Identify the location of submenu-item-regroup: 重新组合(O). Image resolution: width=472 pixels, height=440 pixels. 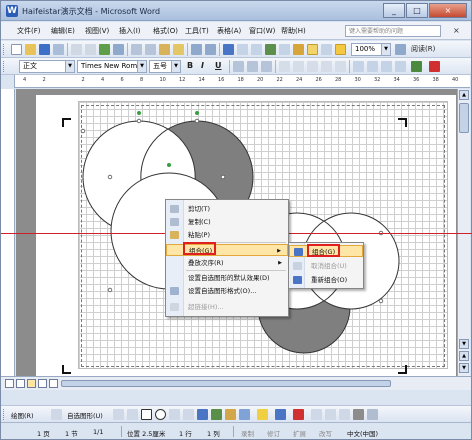
(326, 280).